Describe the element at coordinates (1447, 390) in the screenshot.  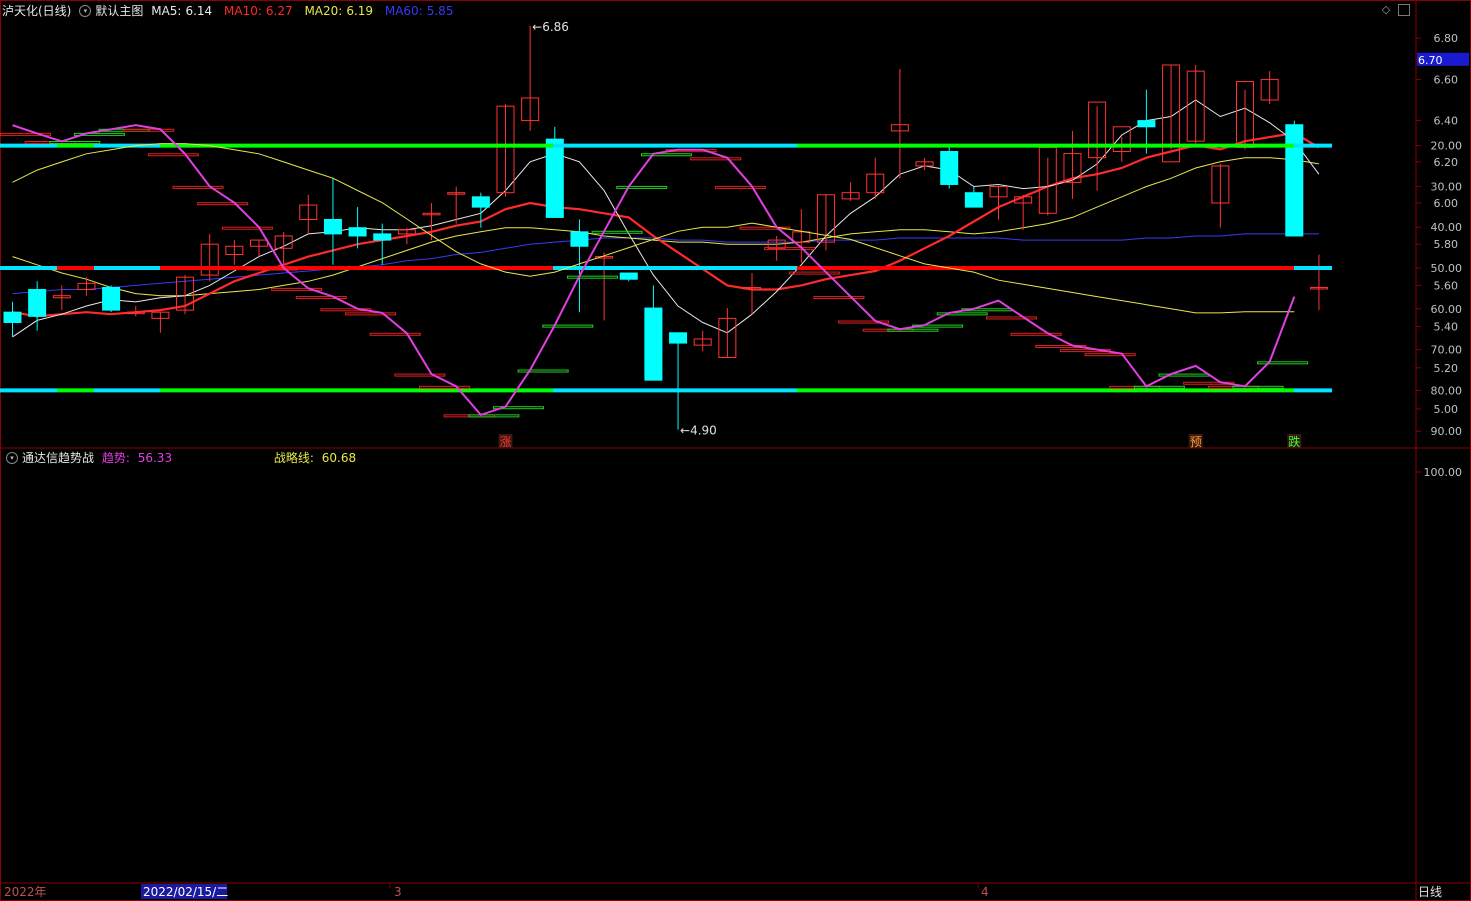
I see `indicator-tick-label: 80.00` at that location.